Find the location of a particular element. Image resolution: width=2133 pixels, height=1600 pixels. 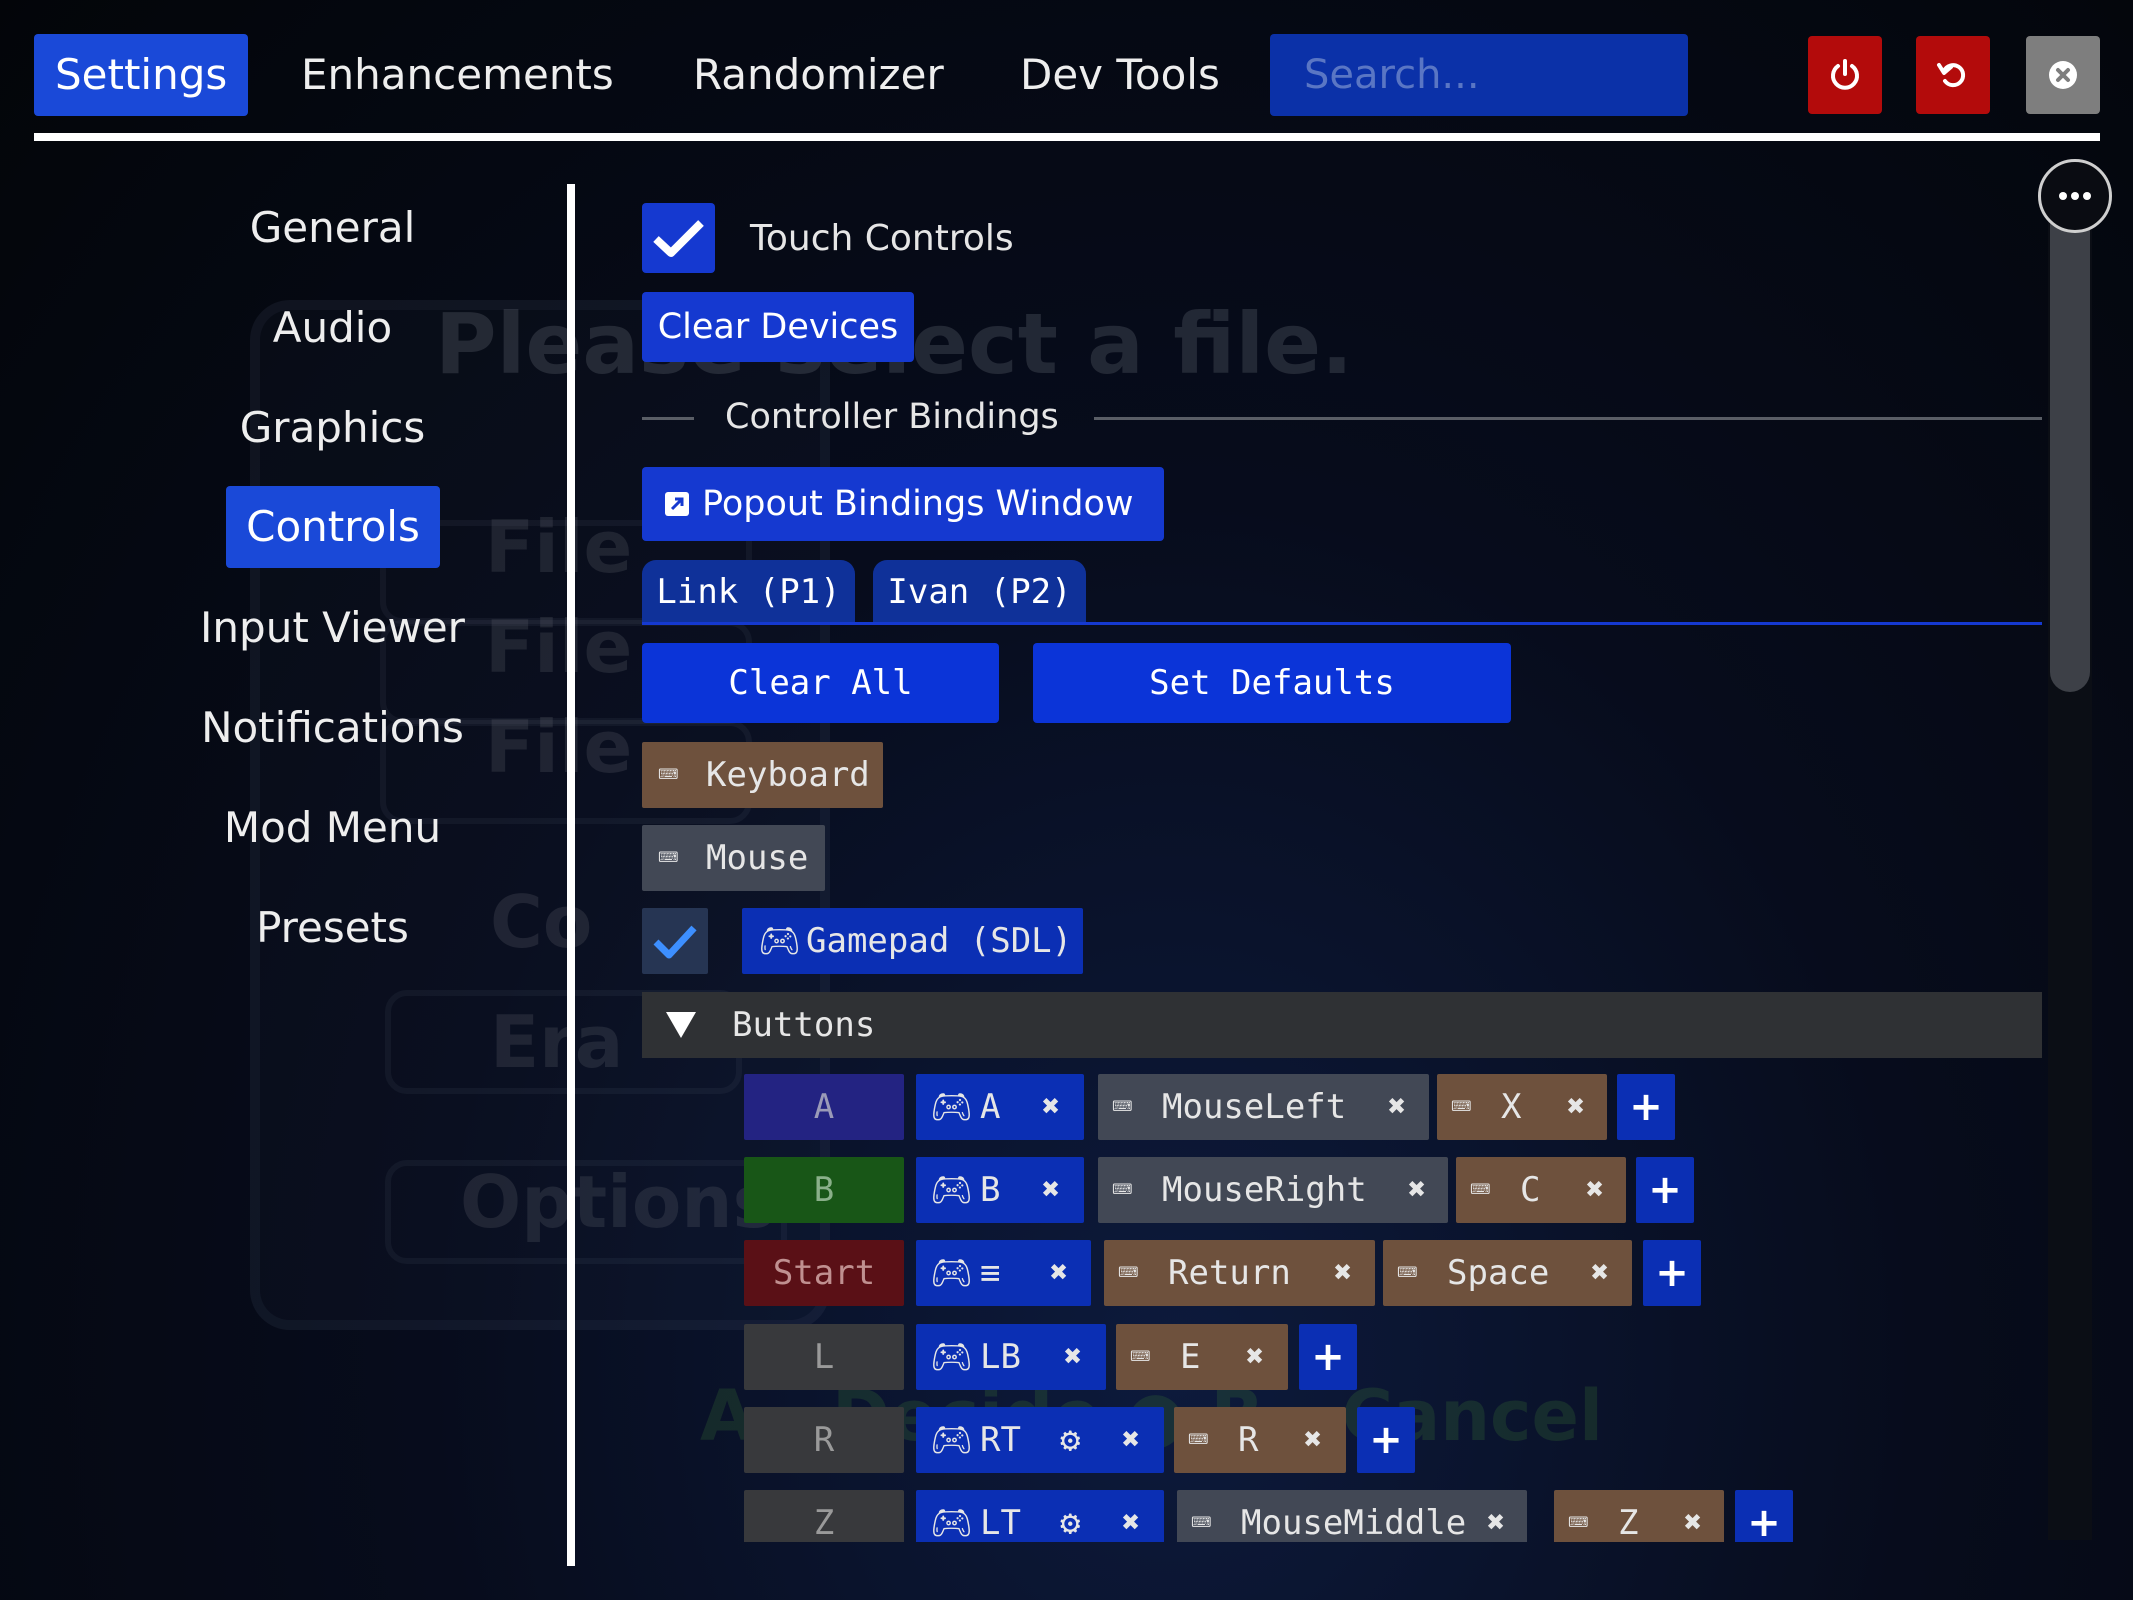

pad-binding-chip: 🎮︎ LB ✖ is located at coordinates (1011, 1357).